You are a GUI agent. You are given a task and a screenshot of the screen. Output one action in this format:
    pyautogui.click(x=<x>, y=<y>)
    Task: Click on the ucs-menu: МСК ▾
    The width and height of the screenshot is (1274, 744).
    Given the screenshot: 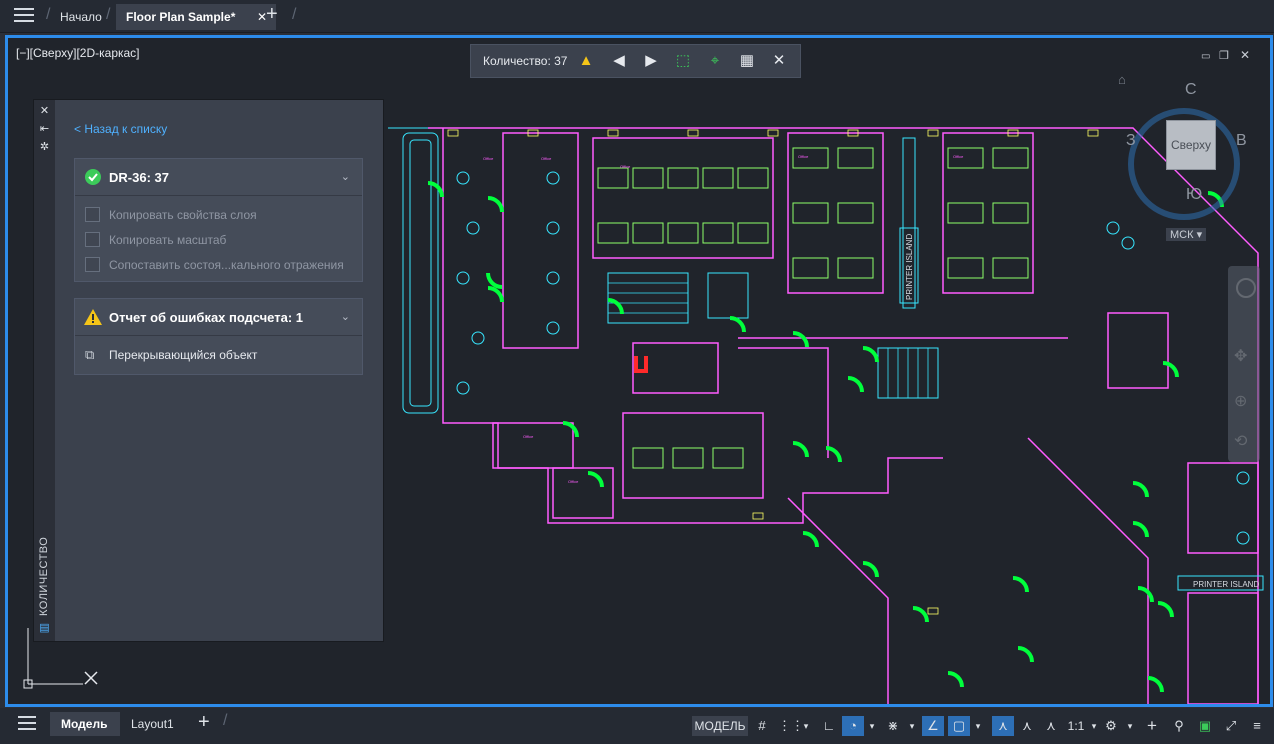 What is the action you would take?
    pyautogui.click(x=1186, y=234)
    